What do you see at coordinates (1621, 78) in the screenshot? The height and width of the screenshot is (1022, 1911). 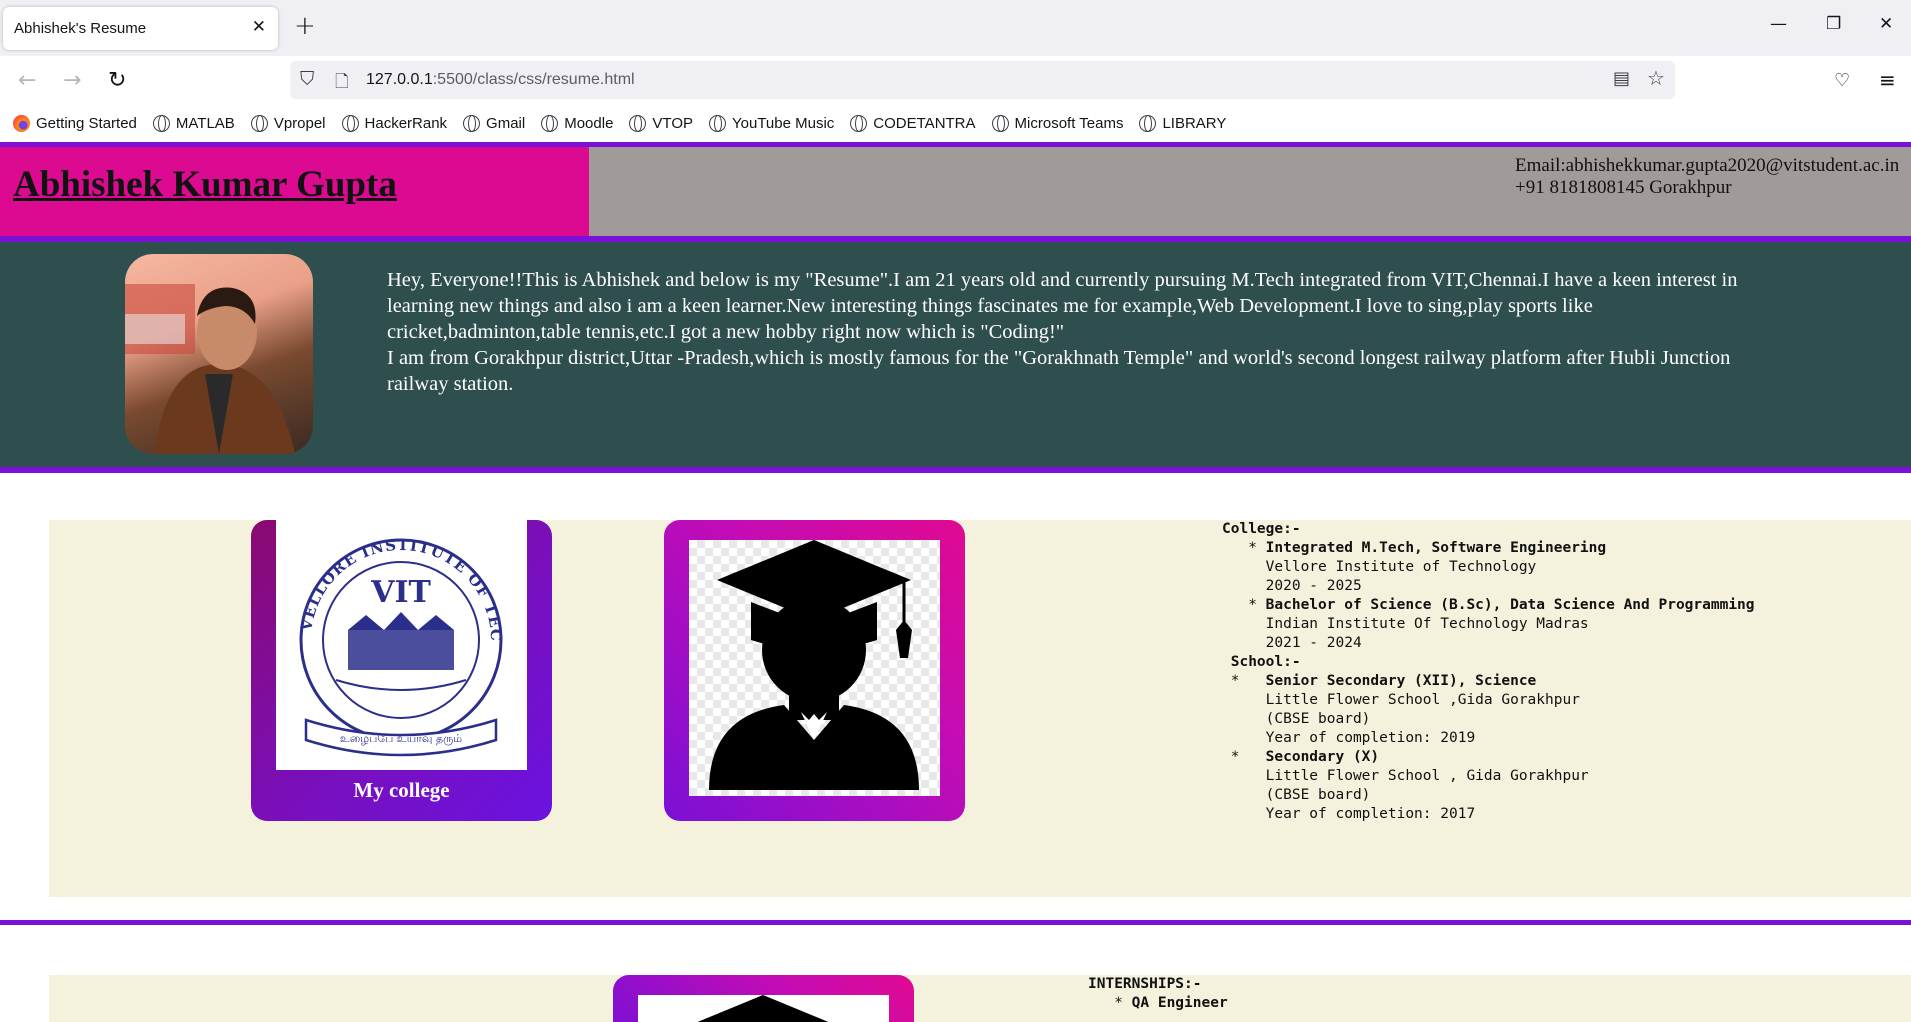 I see `reader-view-icon: ▤` at bounding box center [1621, 78].